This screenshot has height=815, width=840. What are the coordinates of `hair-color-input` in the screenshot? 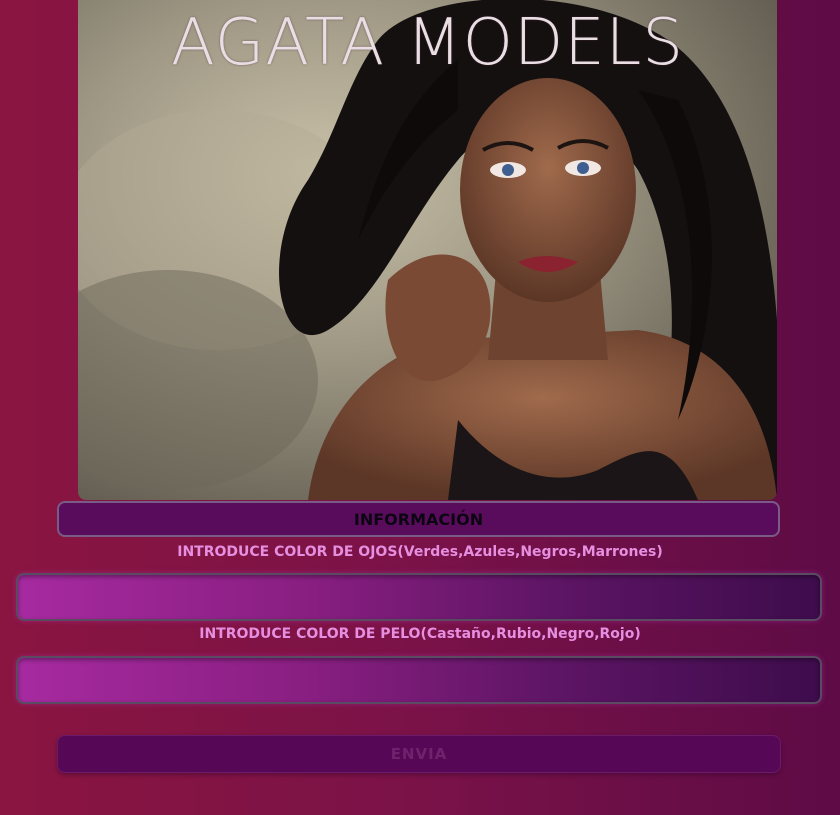 It's located at (419, 680).